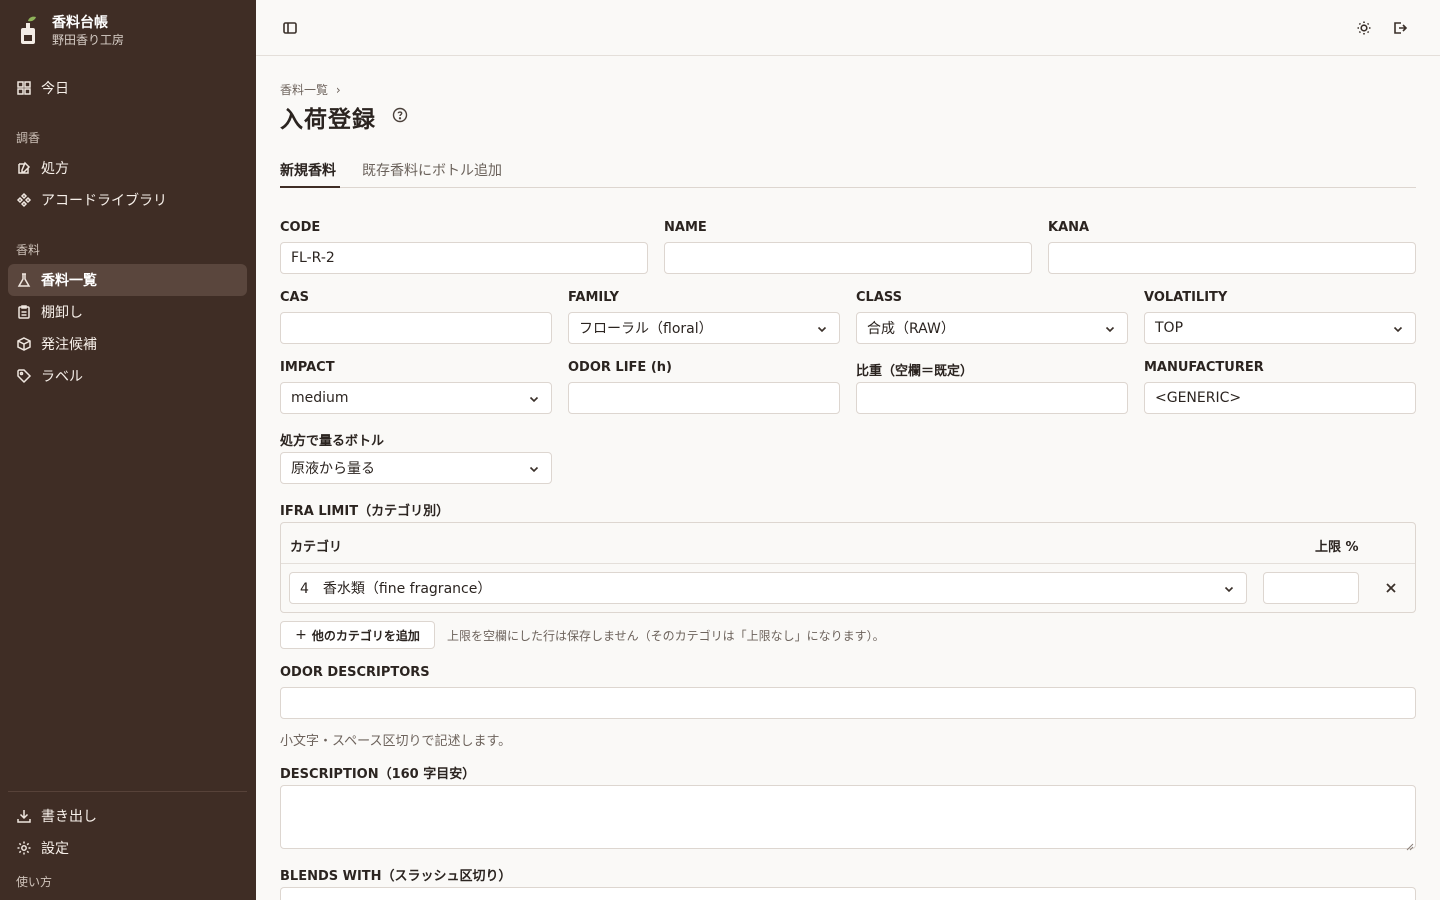  What do you see at coordinates (416, 468) in the screenshot?
I see `bottle-select: 原液から量る` at bounding box center [416, 468].